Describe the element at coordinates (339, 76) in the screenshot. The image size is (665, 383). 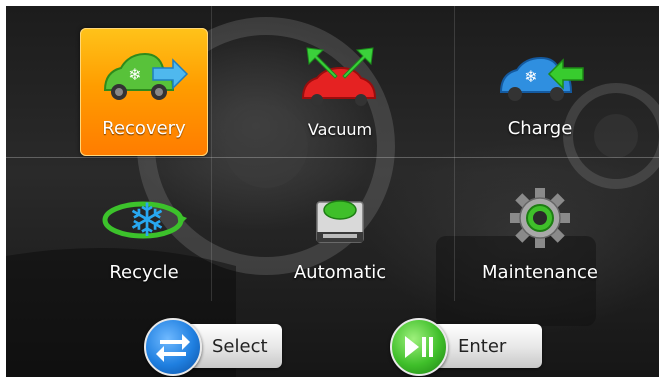
I see `car-red-arrows-up-icon` at that location.